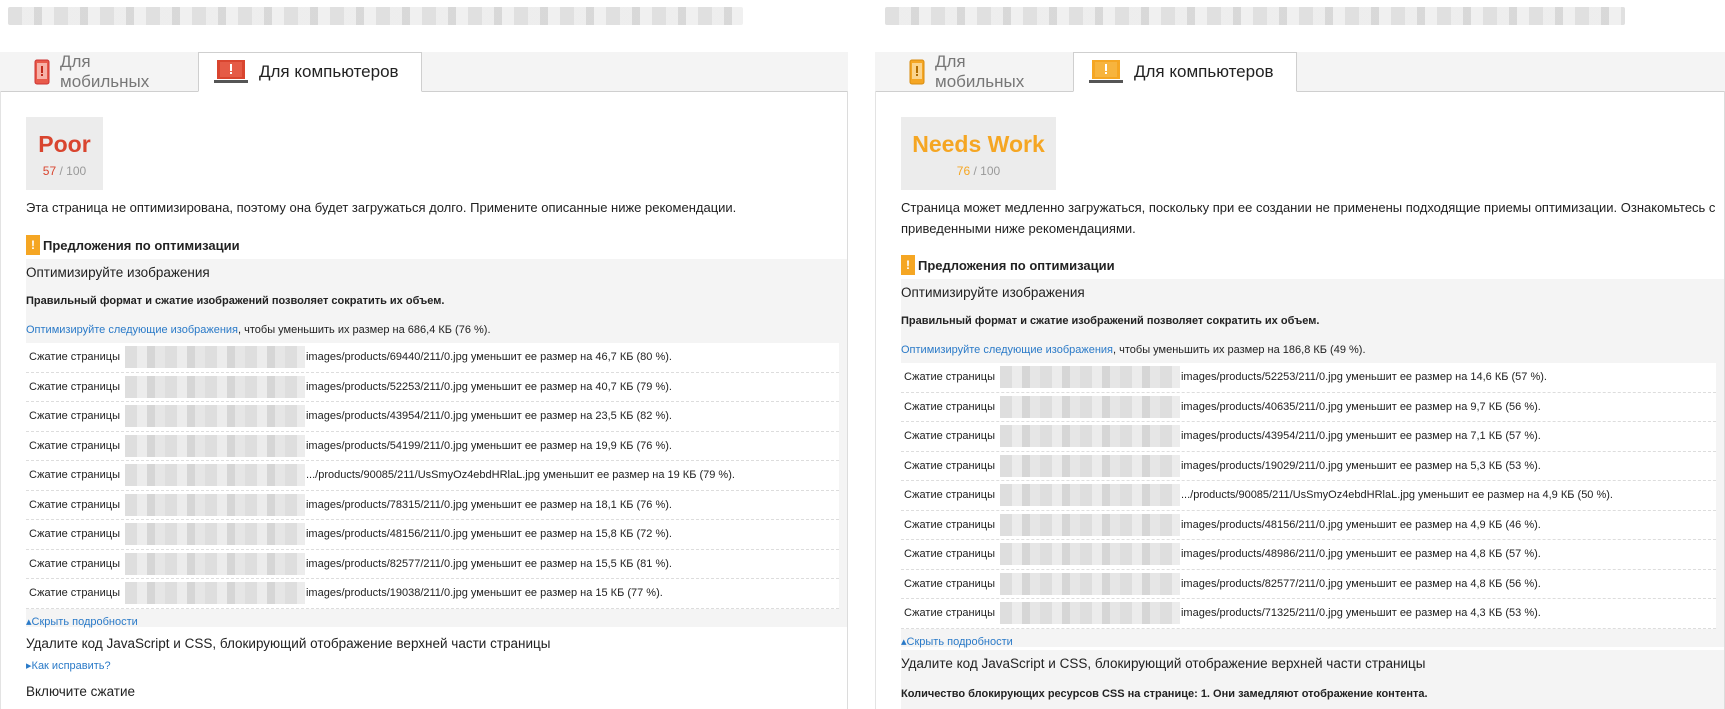  Describe the element at coordinates (64, 144) in the screenshot. I see `score-label: Poor` at that location.